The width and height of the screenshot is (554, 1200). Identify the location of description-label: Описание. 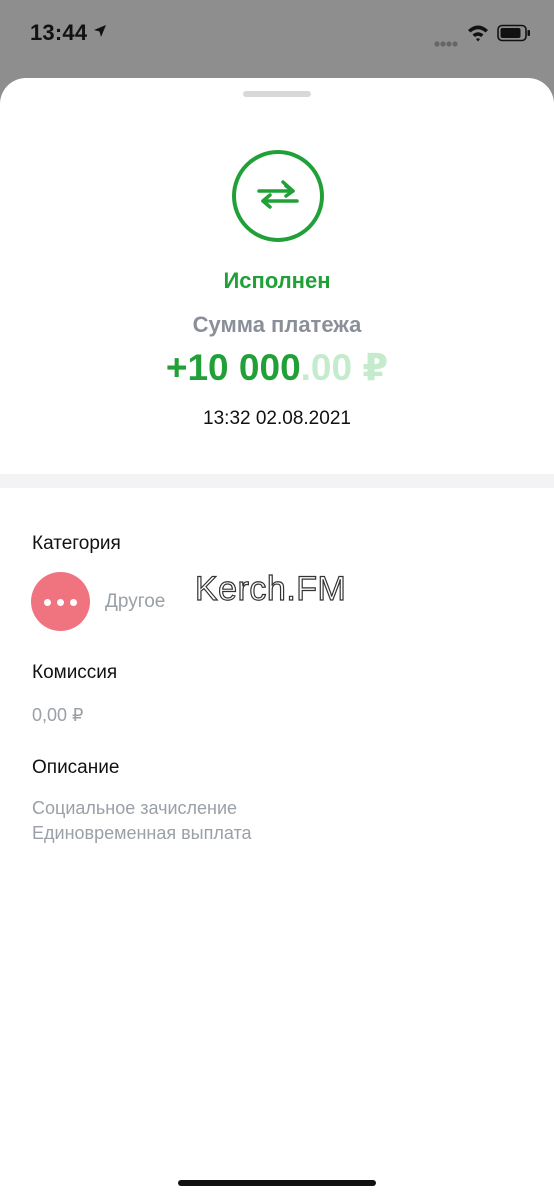
(76, 767).